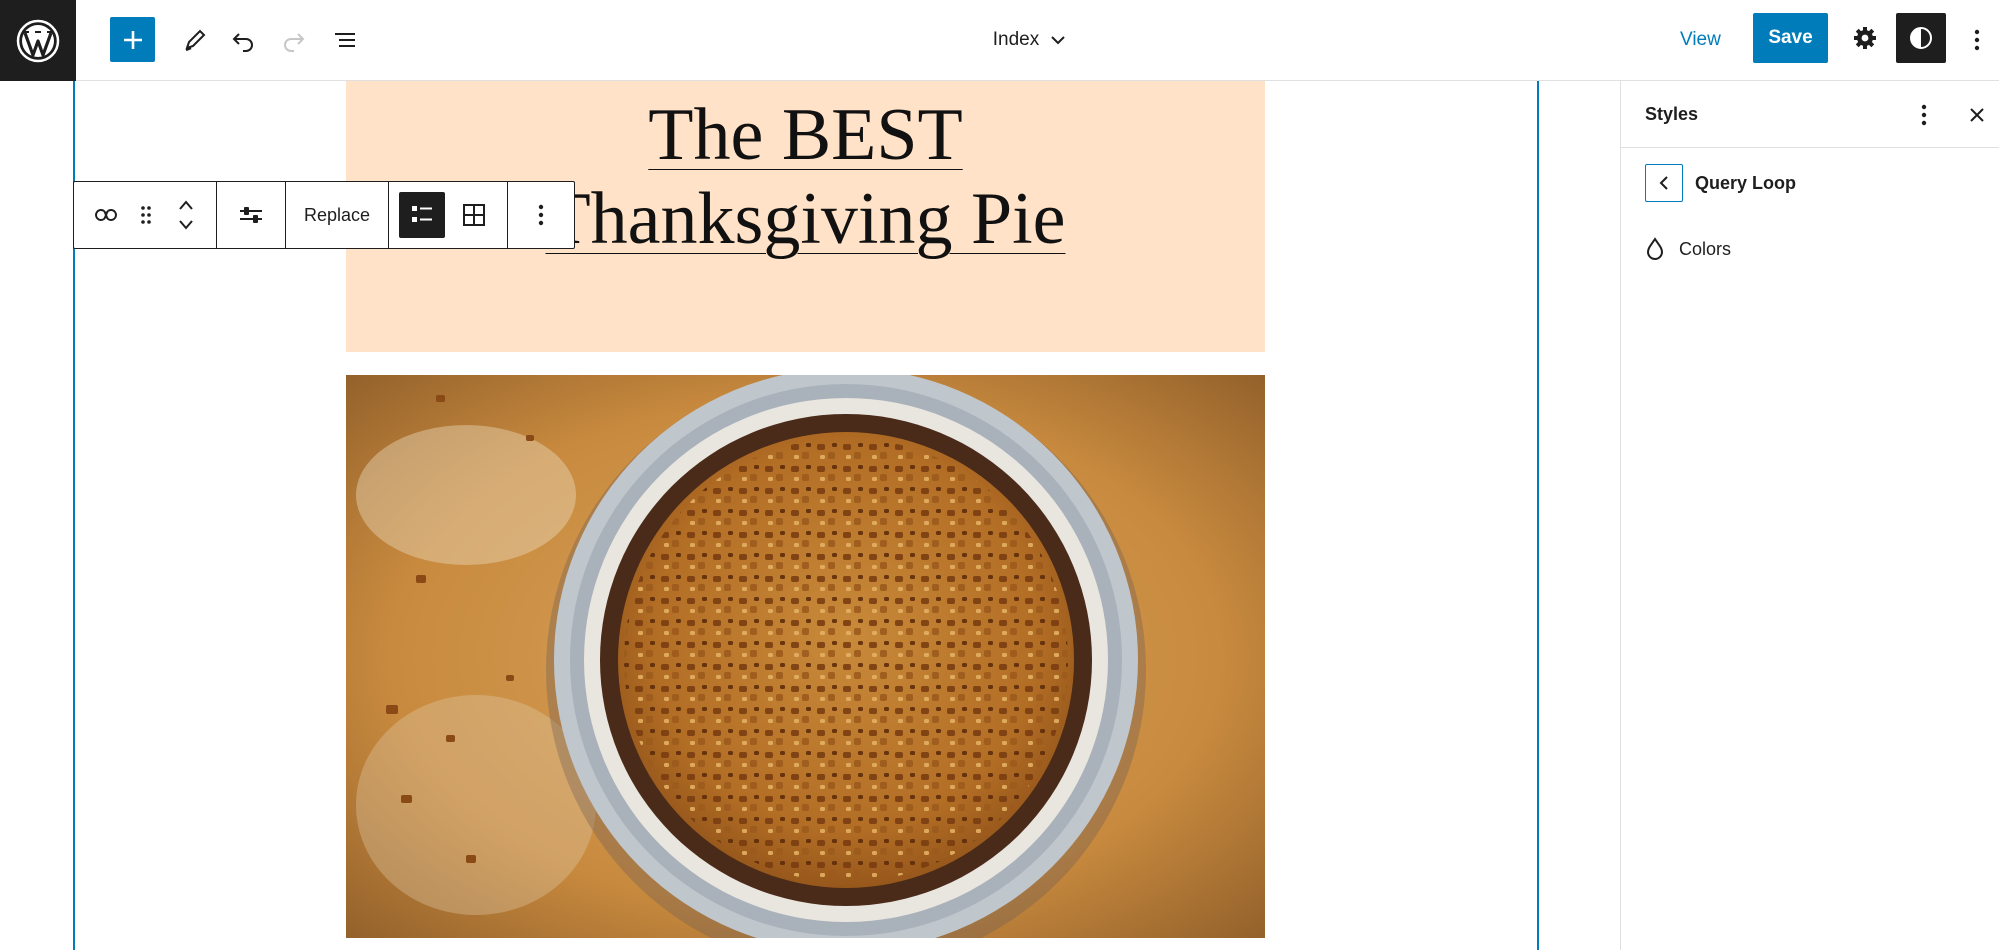 Image resolution: width=1999 pixels, height=950 pixels. I want to click on link-icon, so click(106, 215).